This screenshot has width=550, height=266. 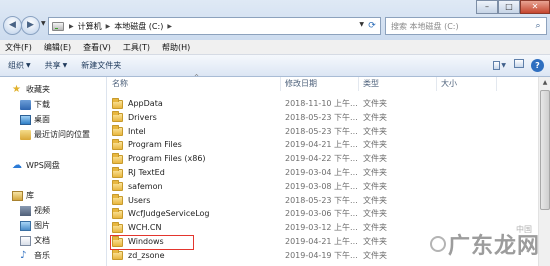 I want to click on menu-help: 帮助(H), so click(x=176, y=47).